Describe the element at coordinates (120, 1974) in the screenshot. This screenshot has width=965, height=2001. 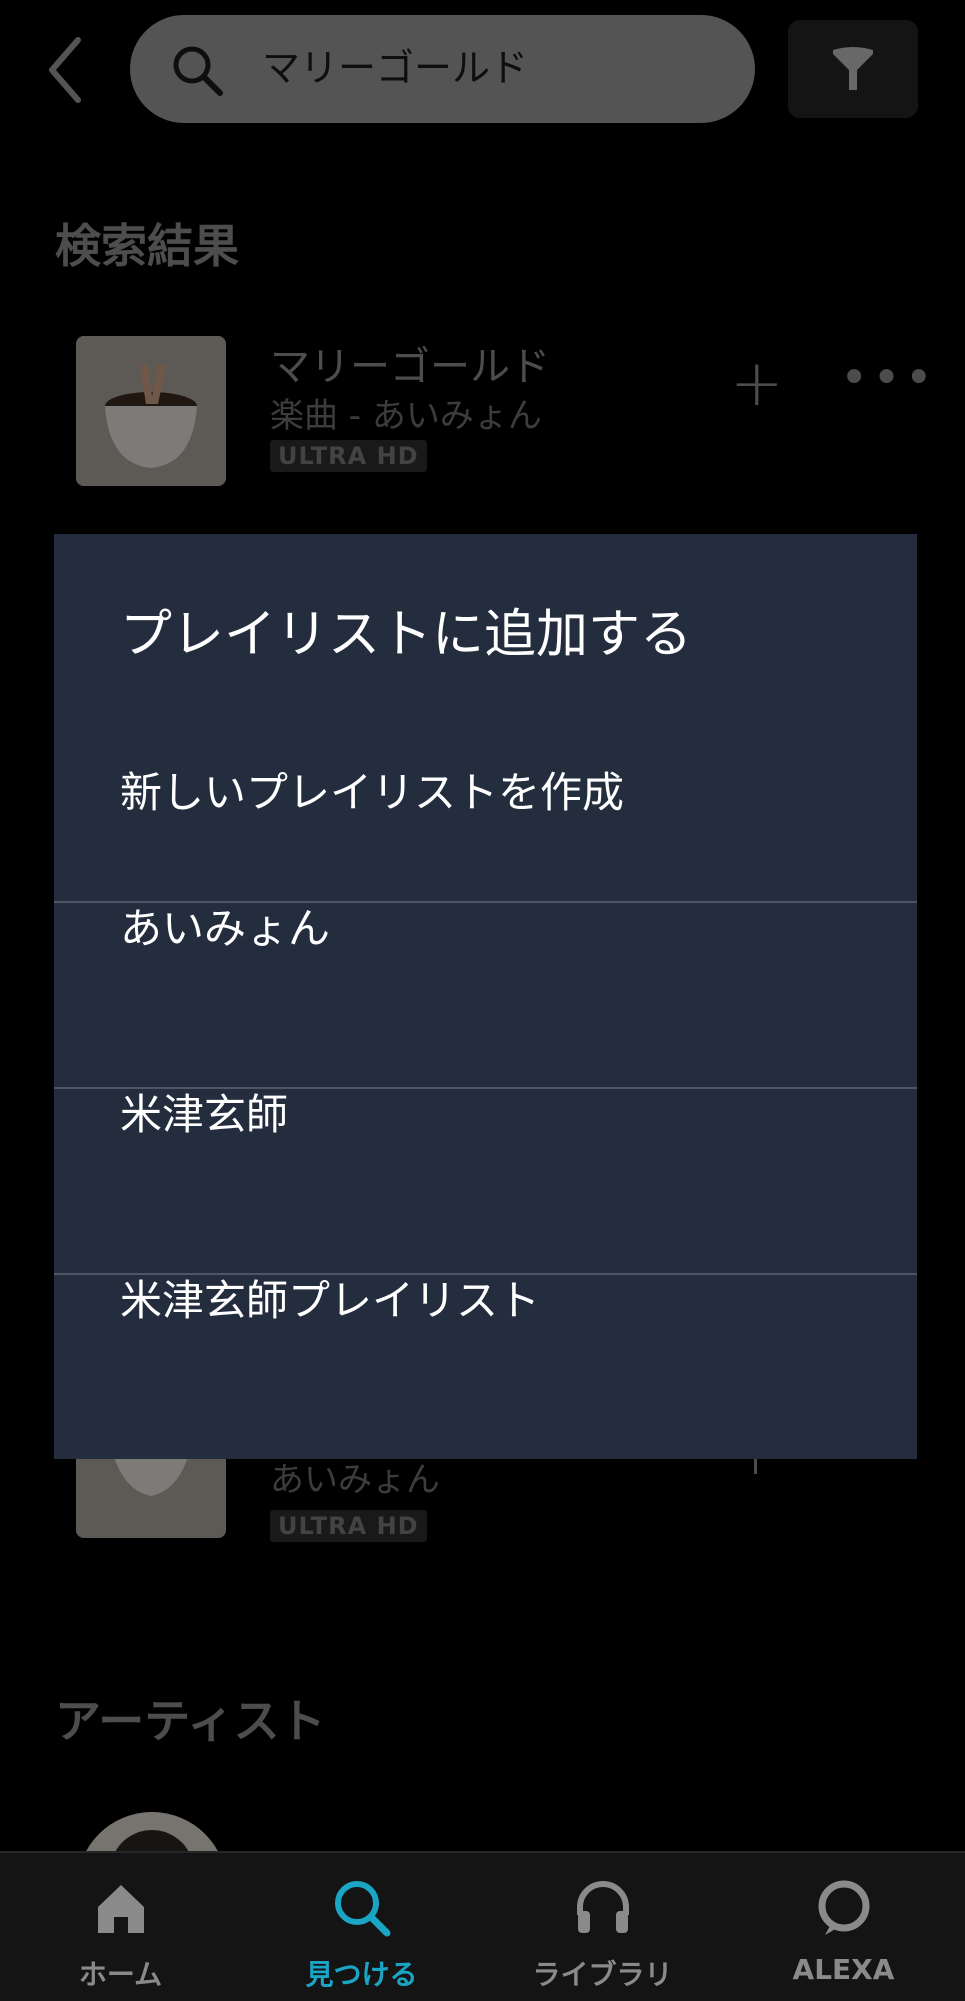
I see `nav-label: ホーム` at that location.